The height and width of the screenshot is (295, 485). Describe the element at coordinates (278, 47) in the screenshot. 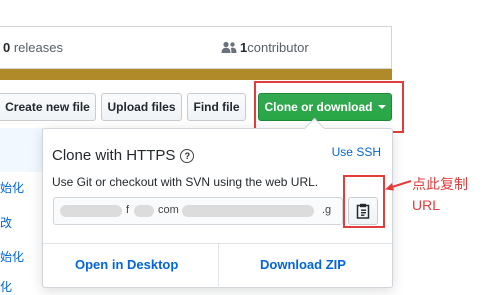

I see `contributors-label: contributor` at that location.